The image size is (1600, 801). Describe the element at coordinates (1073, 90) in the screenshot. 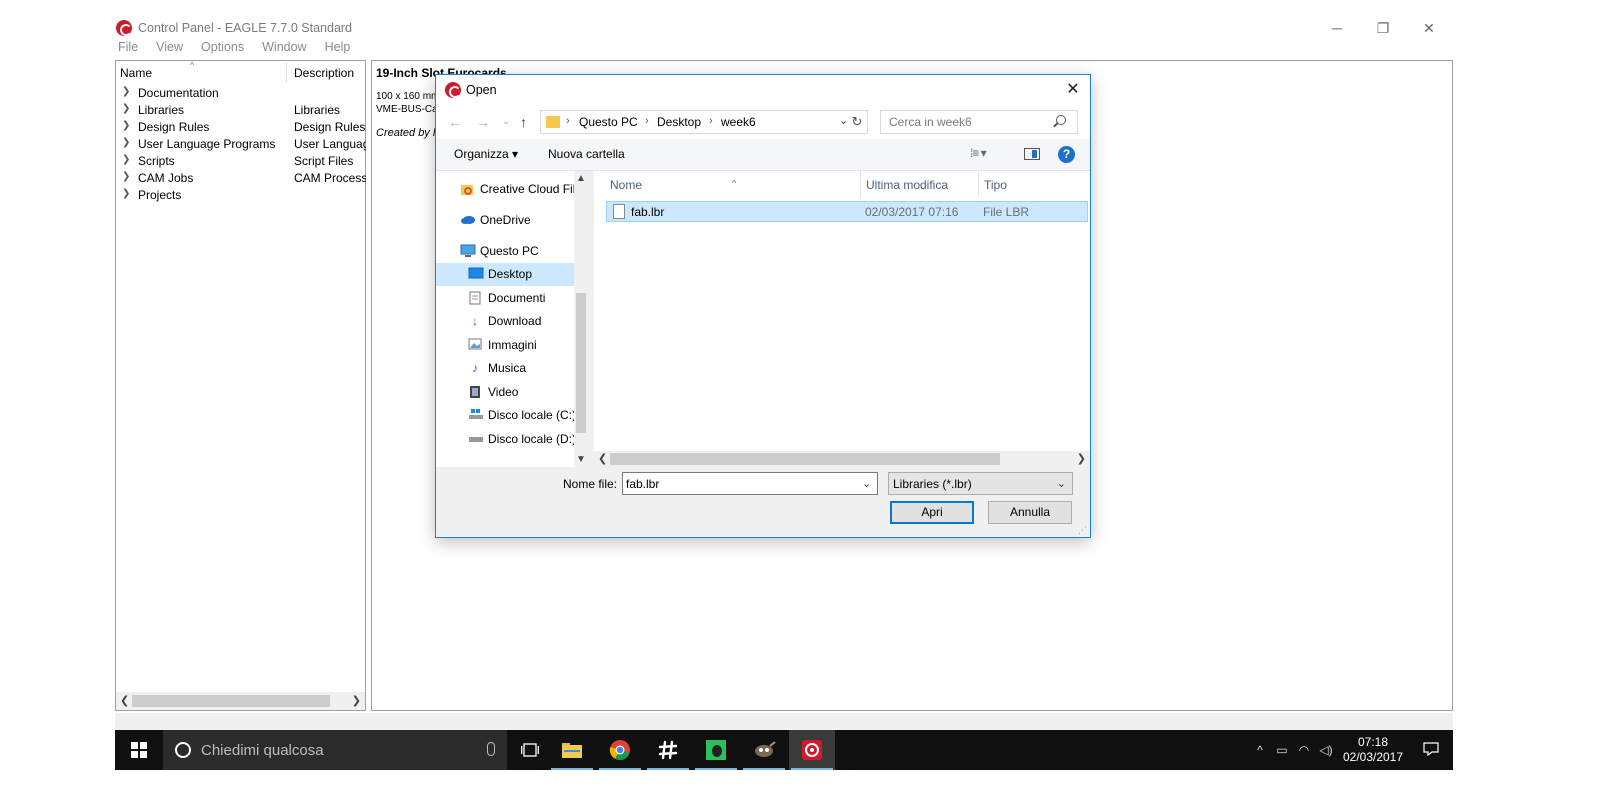

I see `dialog-close-button: ✕` at that location.